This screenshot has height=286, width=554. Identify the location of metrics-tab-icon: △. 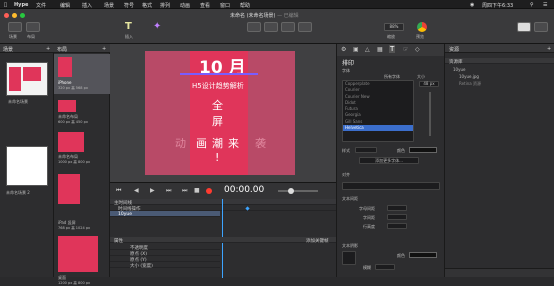
(367, 49).